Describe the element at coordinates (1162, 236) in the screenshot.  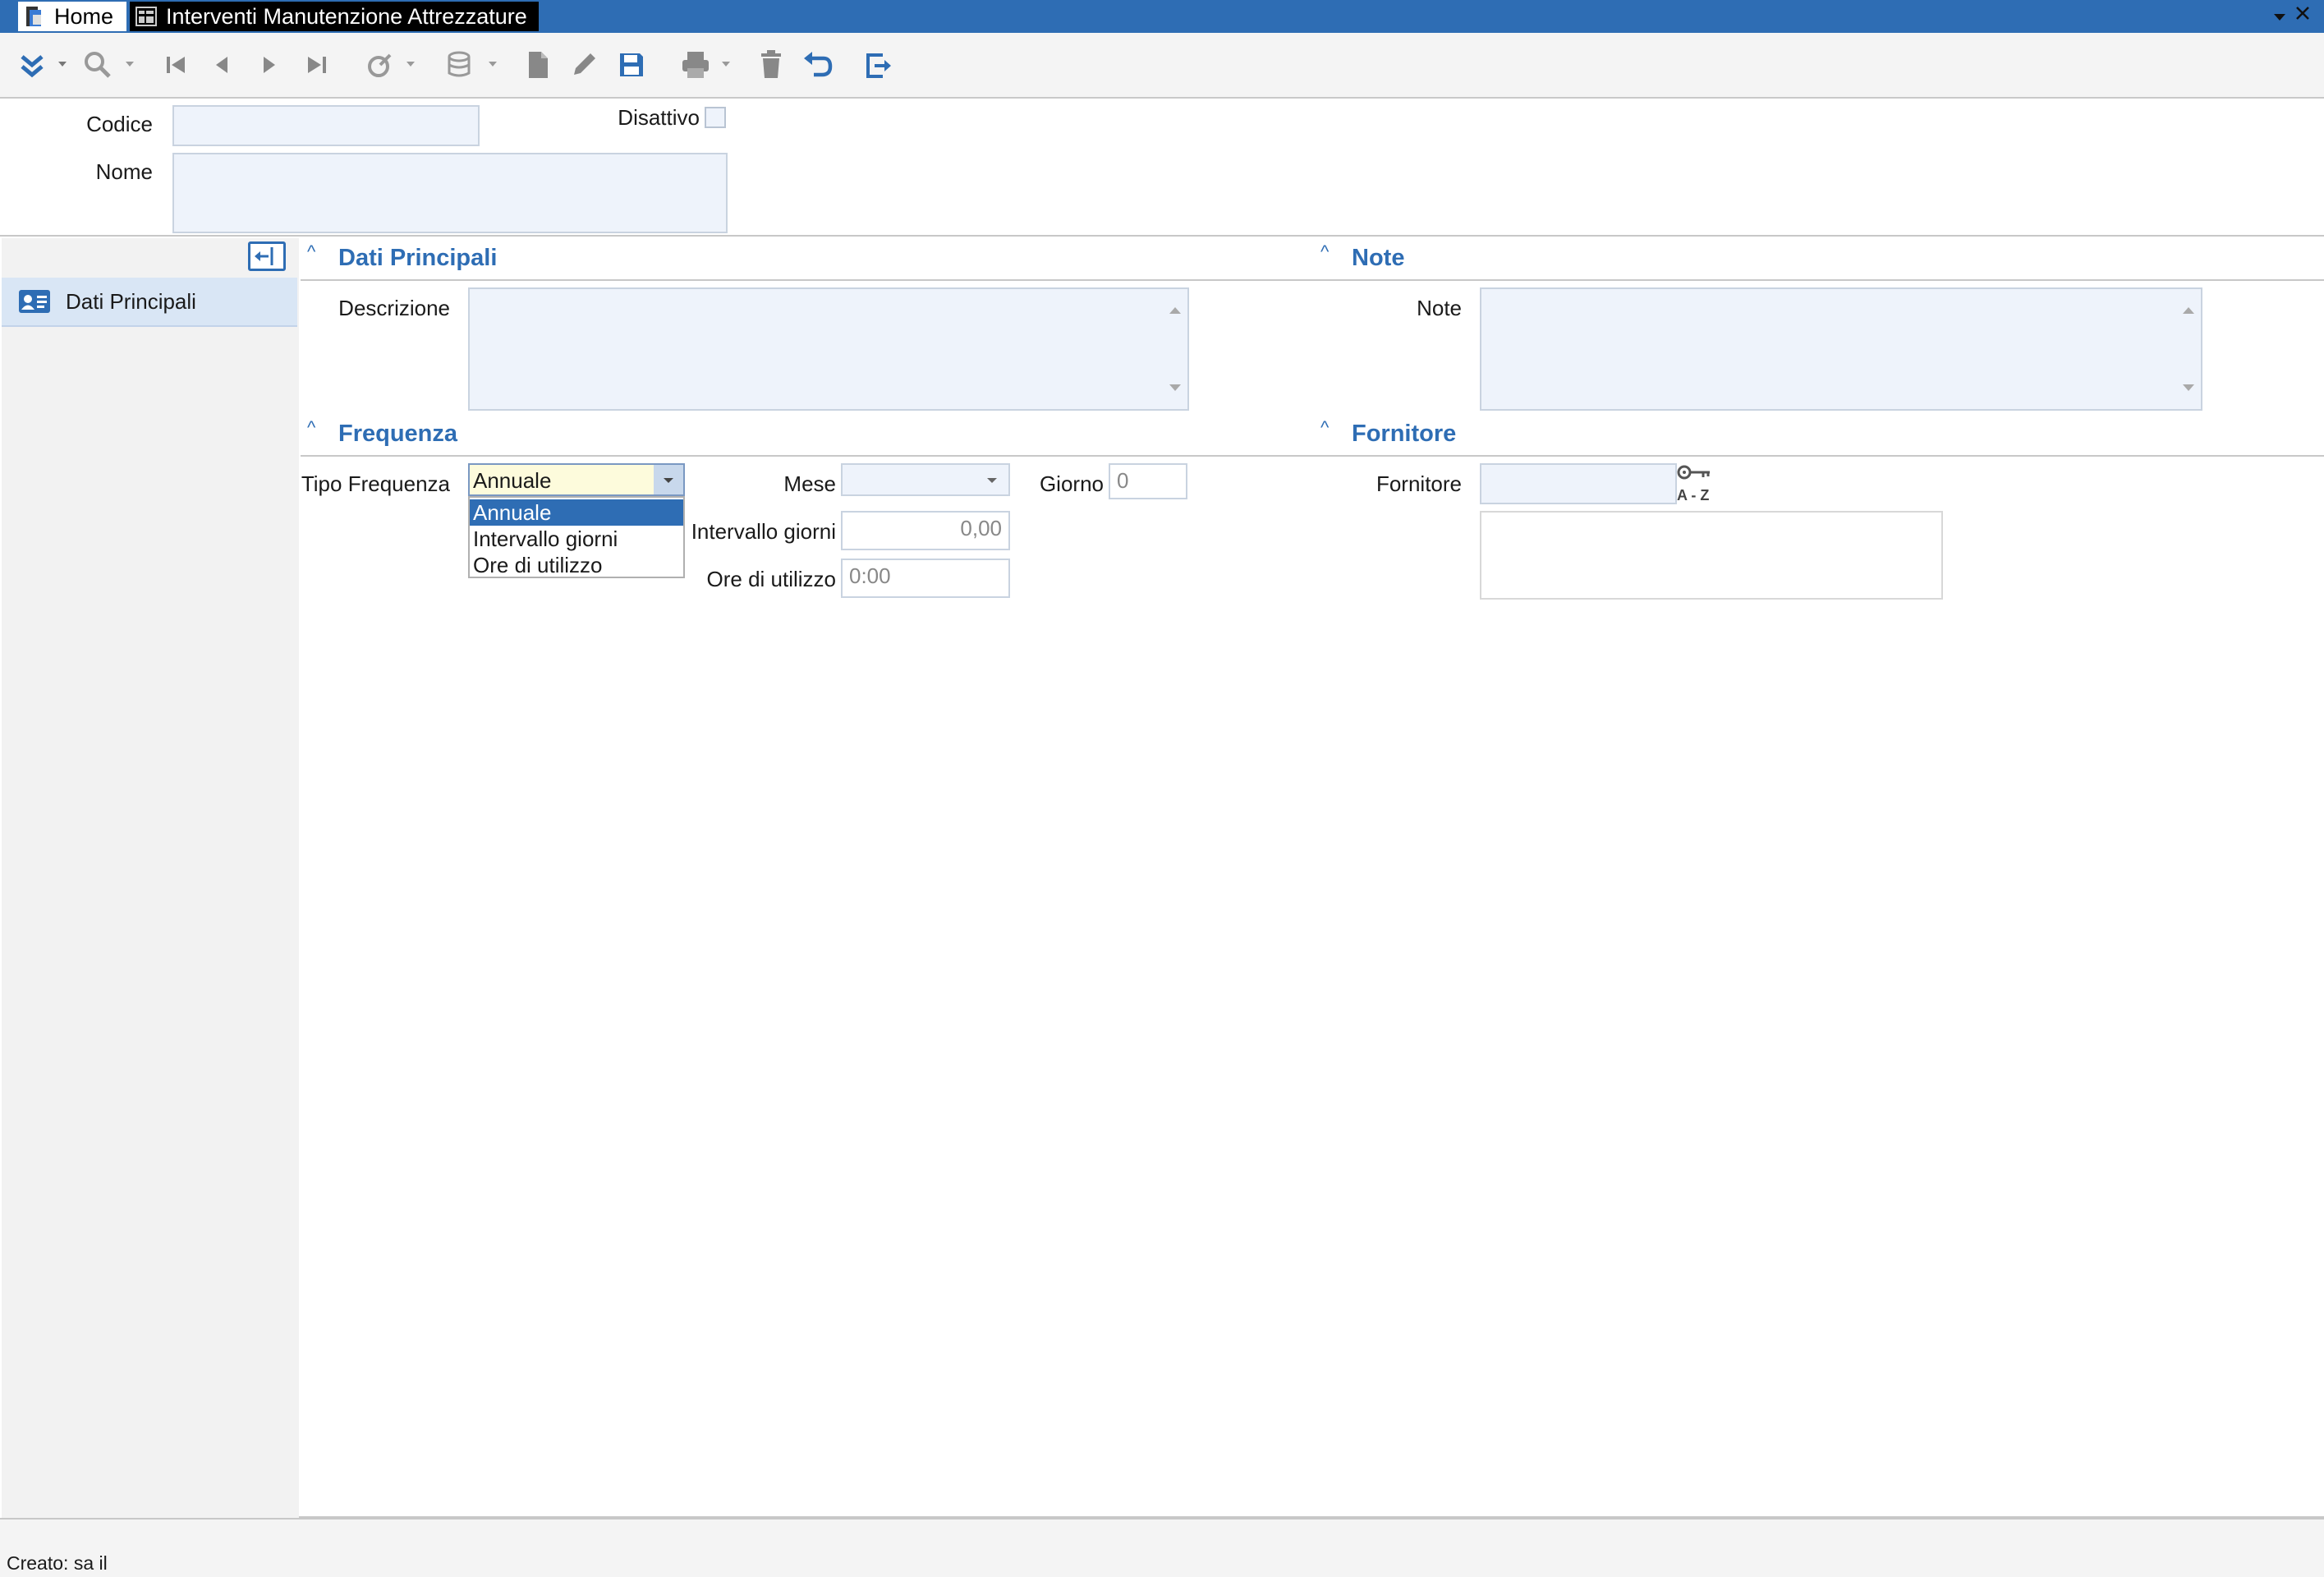
I see `header-divider` at that location.